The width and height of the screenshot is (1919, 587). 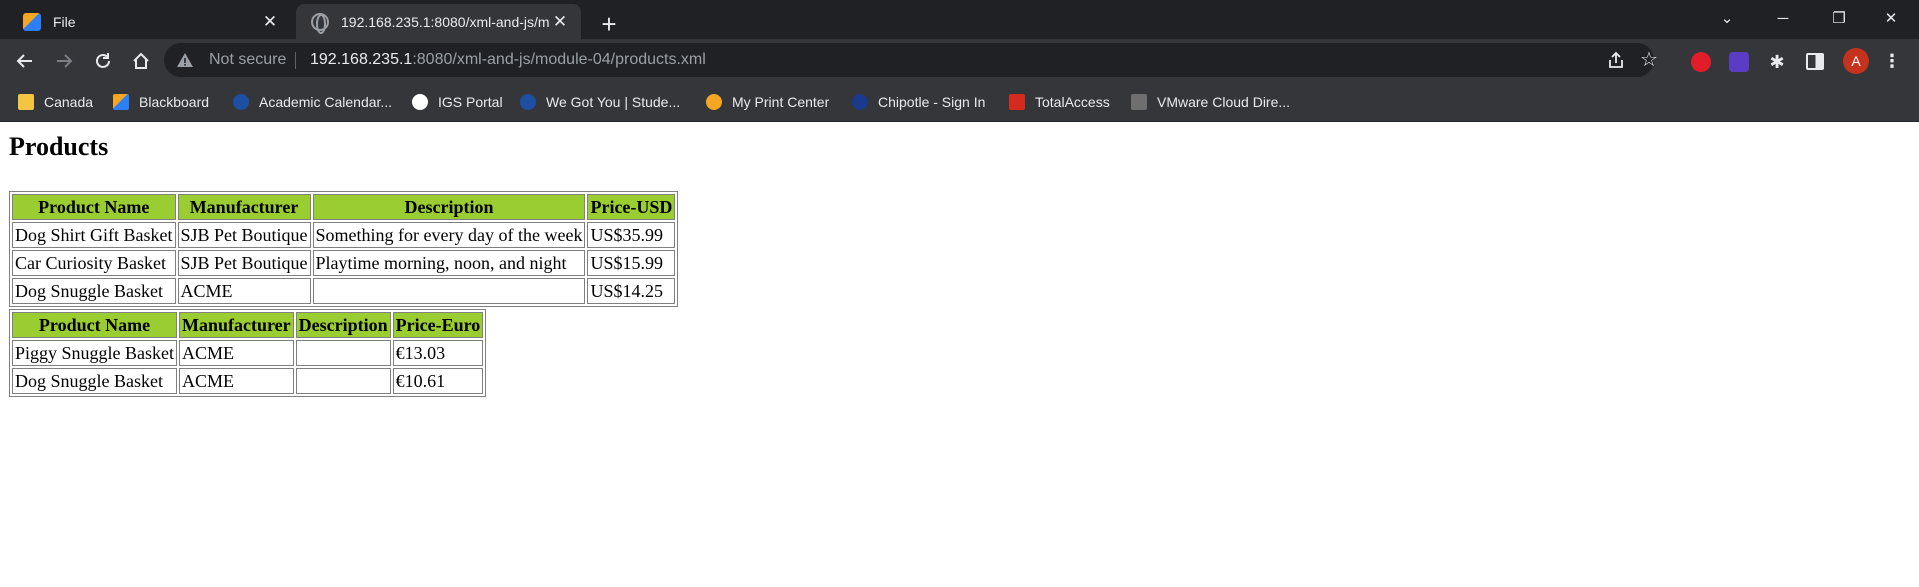 I want to click on price-cell: US$35.99, so click(x=631, y=235).